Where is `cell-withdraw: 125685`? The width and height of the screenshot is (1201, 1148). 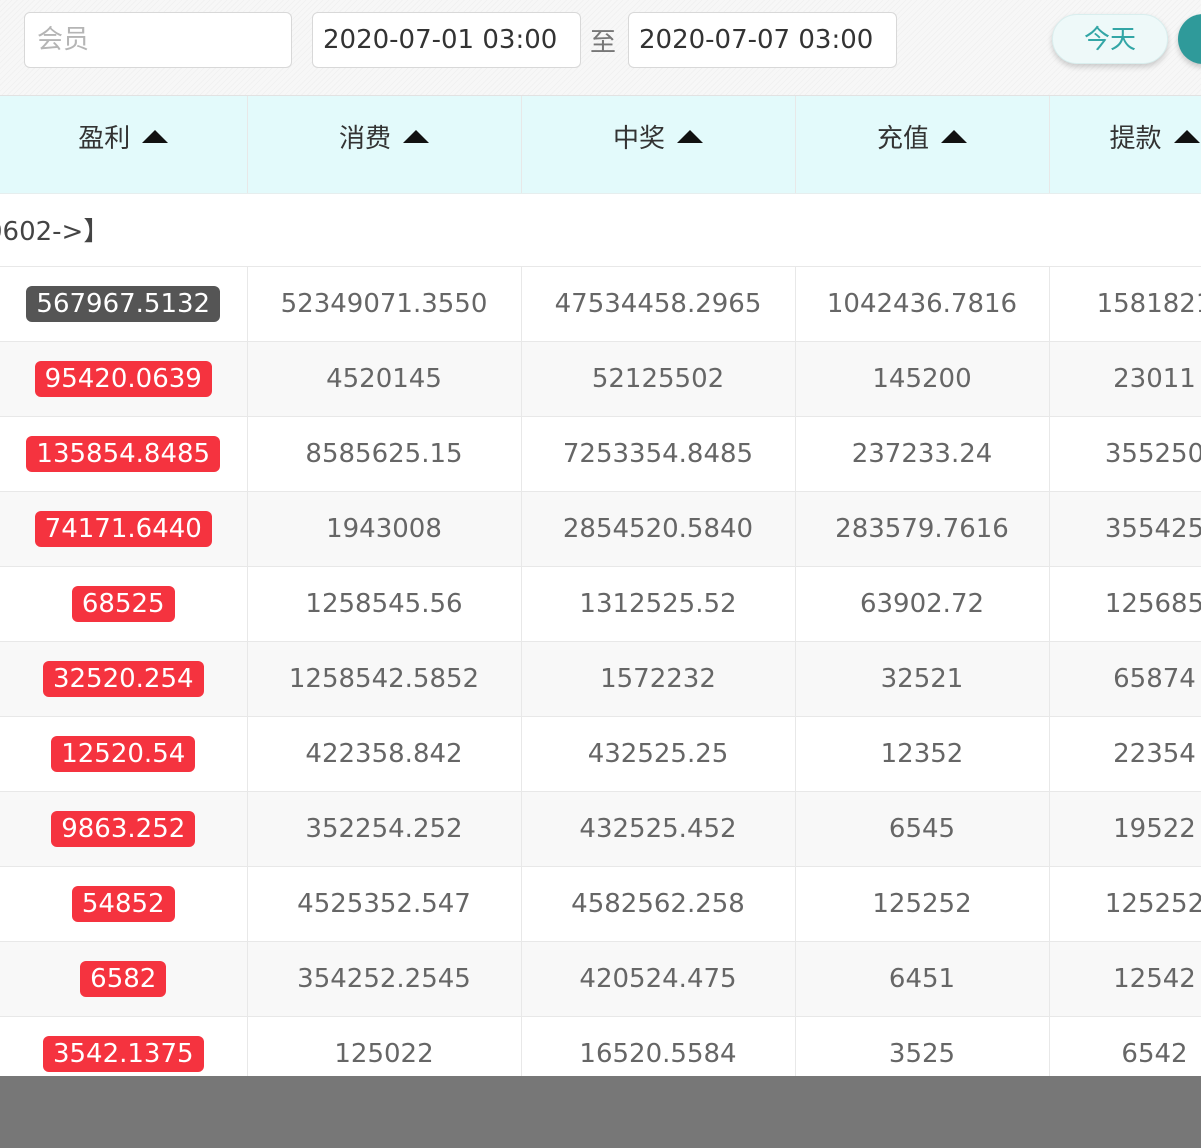
cell-withdraw: 125685 is located at coordinates (1125, 604).